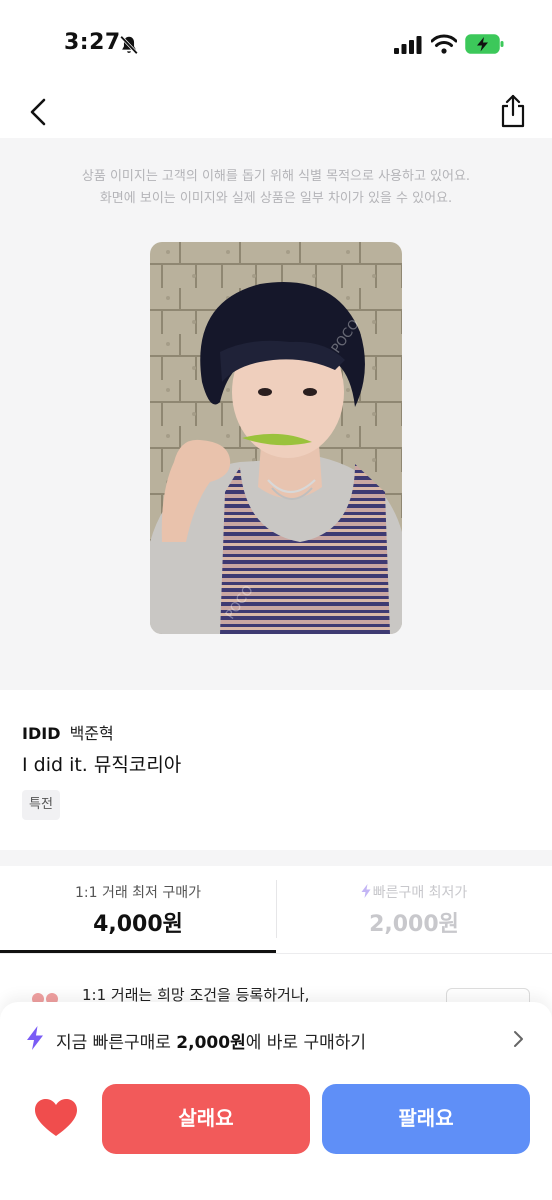 This screenshot has height=1200, width=552. What do you see at coordinates (92, 42) in the screenshot?
I see `status-time: 3:27` at bounding box center [92, 42].